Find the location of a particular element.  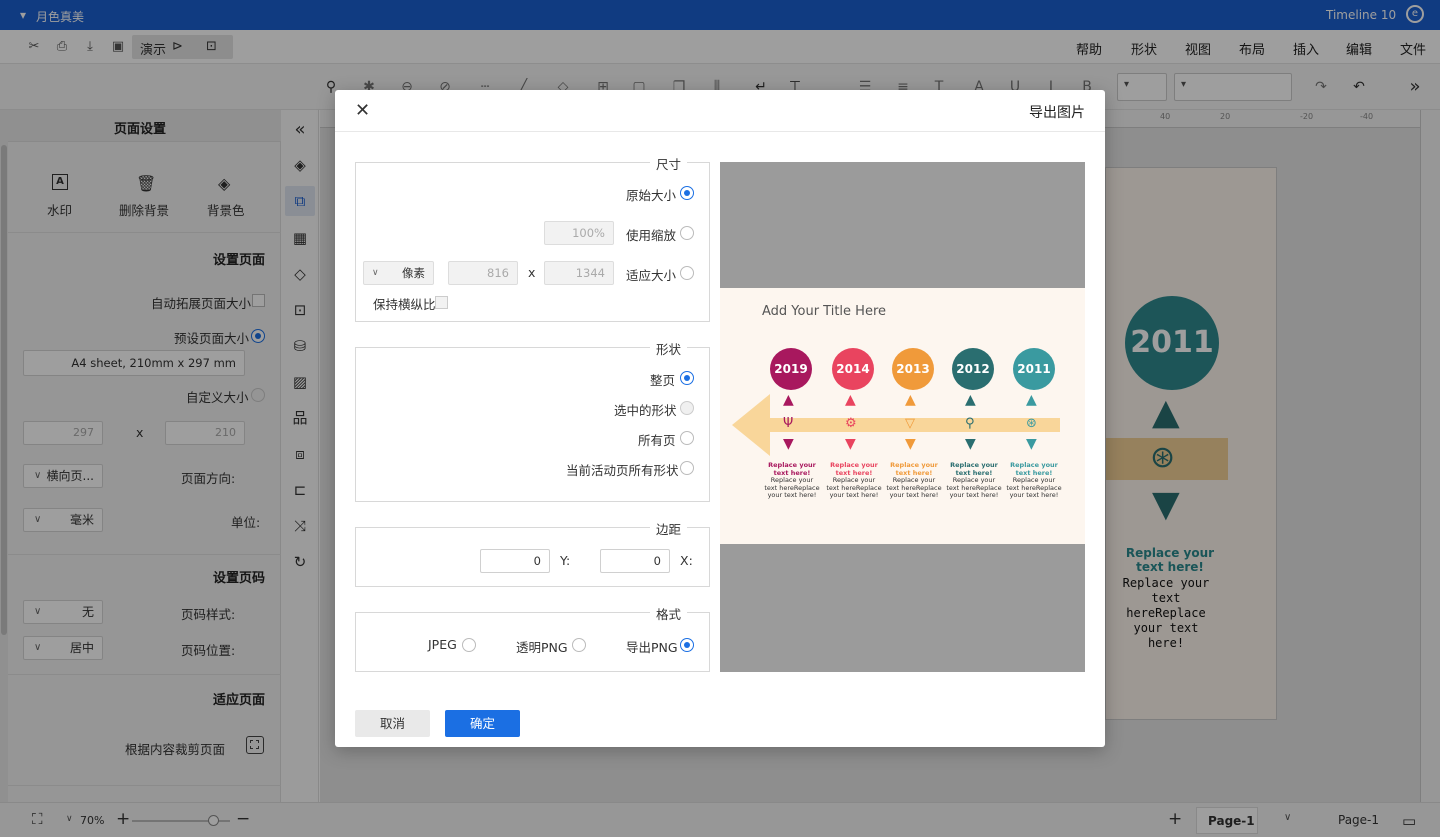

margin-x-field: 0 is located at coordinates (635, 561).